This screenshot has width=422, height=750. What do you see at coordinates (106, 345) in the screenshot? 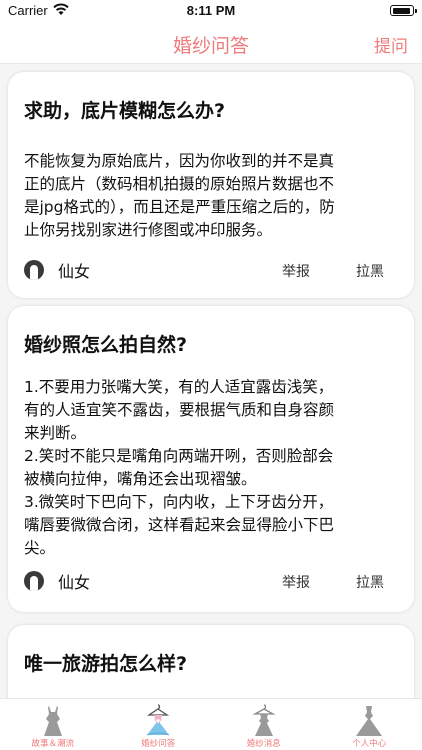
I see `question-title: 婚纱照怎么拍自然?` at bounding box center [106, 345].